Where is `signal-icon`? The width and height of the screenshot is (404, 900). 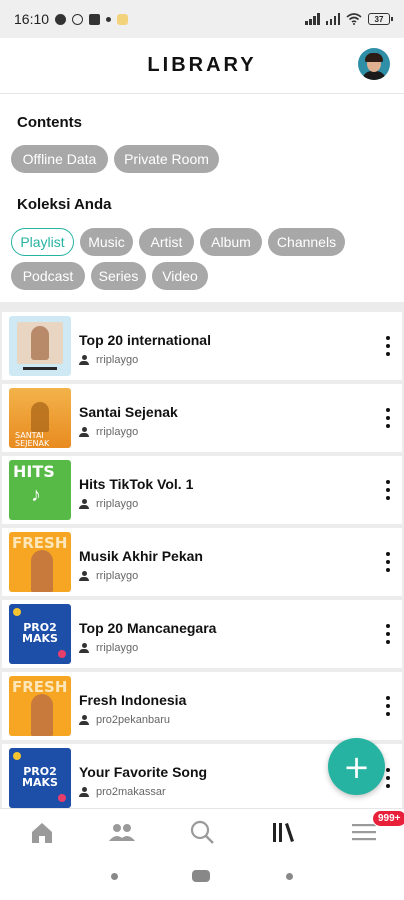
signal-icon is located at coordinates (312, 19).